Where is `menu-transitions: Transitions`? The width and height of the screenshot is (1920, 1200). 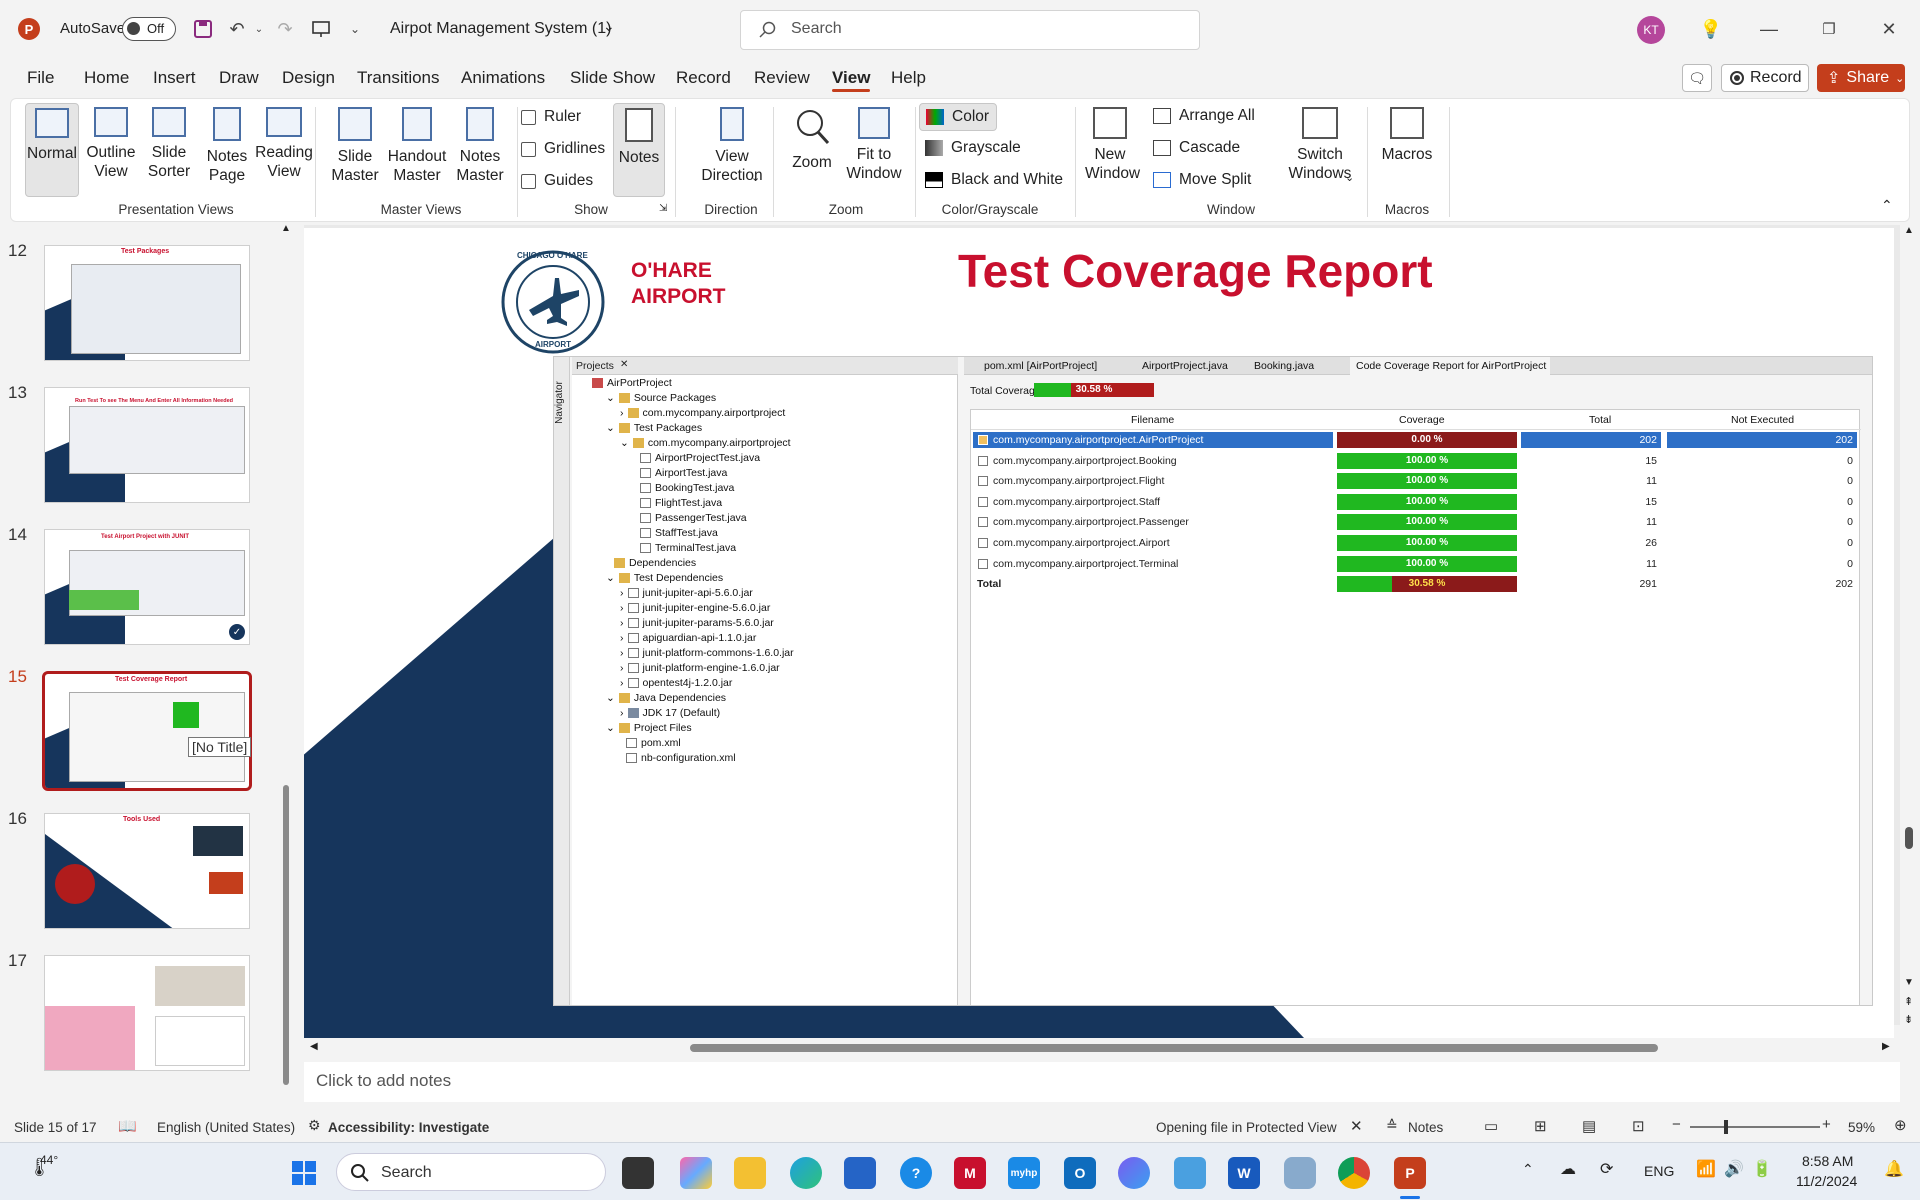
menu-transitions: Transitions is located at coordinates (398, 78).